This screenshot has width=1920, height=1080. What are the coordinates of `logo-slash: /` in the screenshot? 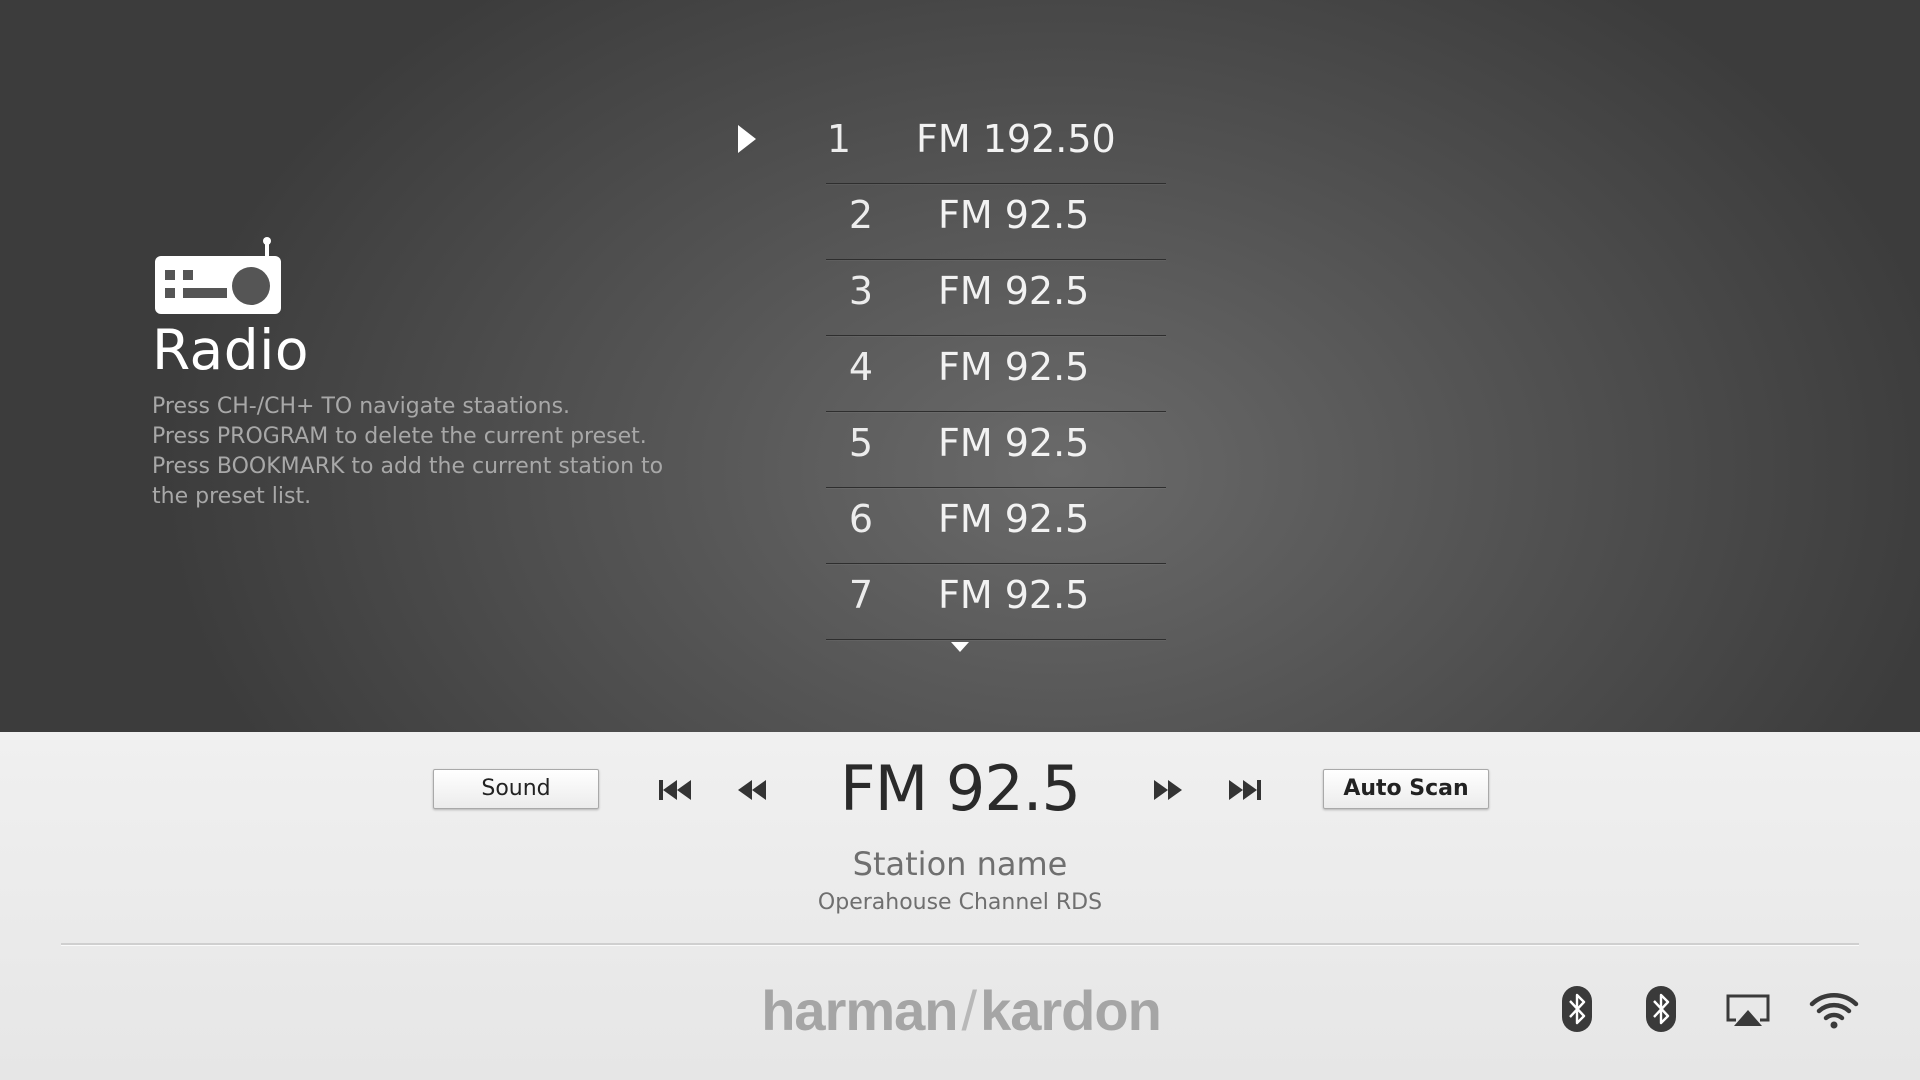 It's located at (969, 1010).